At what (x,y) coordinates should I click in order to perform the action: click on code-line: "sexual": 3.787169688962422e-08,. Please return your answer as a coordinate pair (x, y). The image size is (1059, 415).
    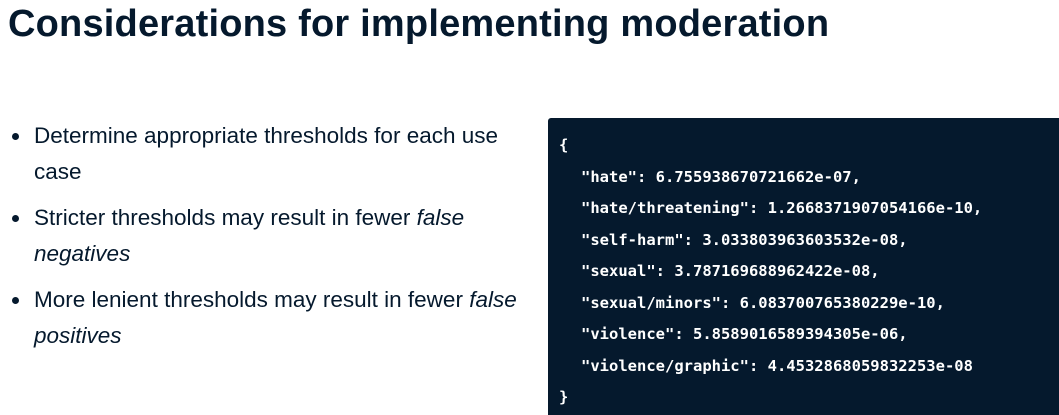
    Looking at the image, I should click on (730, 271).